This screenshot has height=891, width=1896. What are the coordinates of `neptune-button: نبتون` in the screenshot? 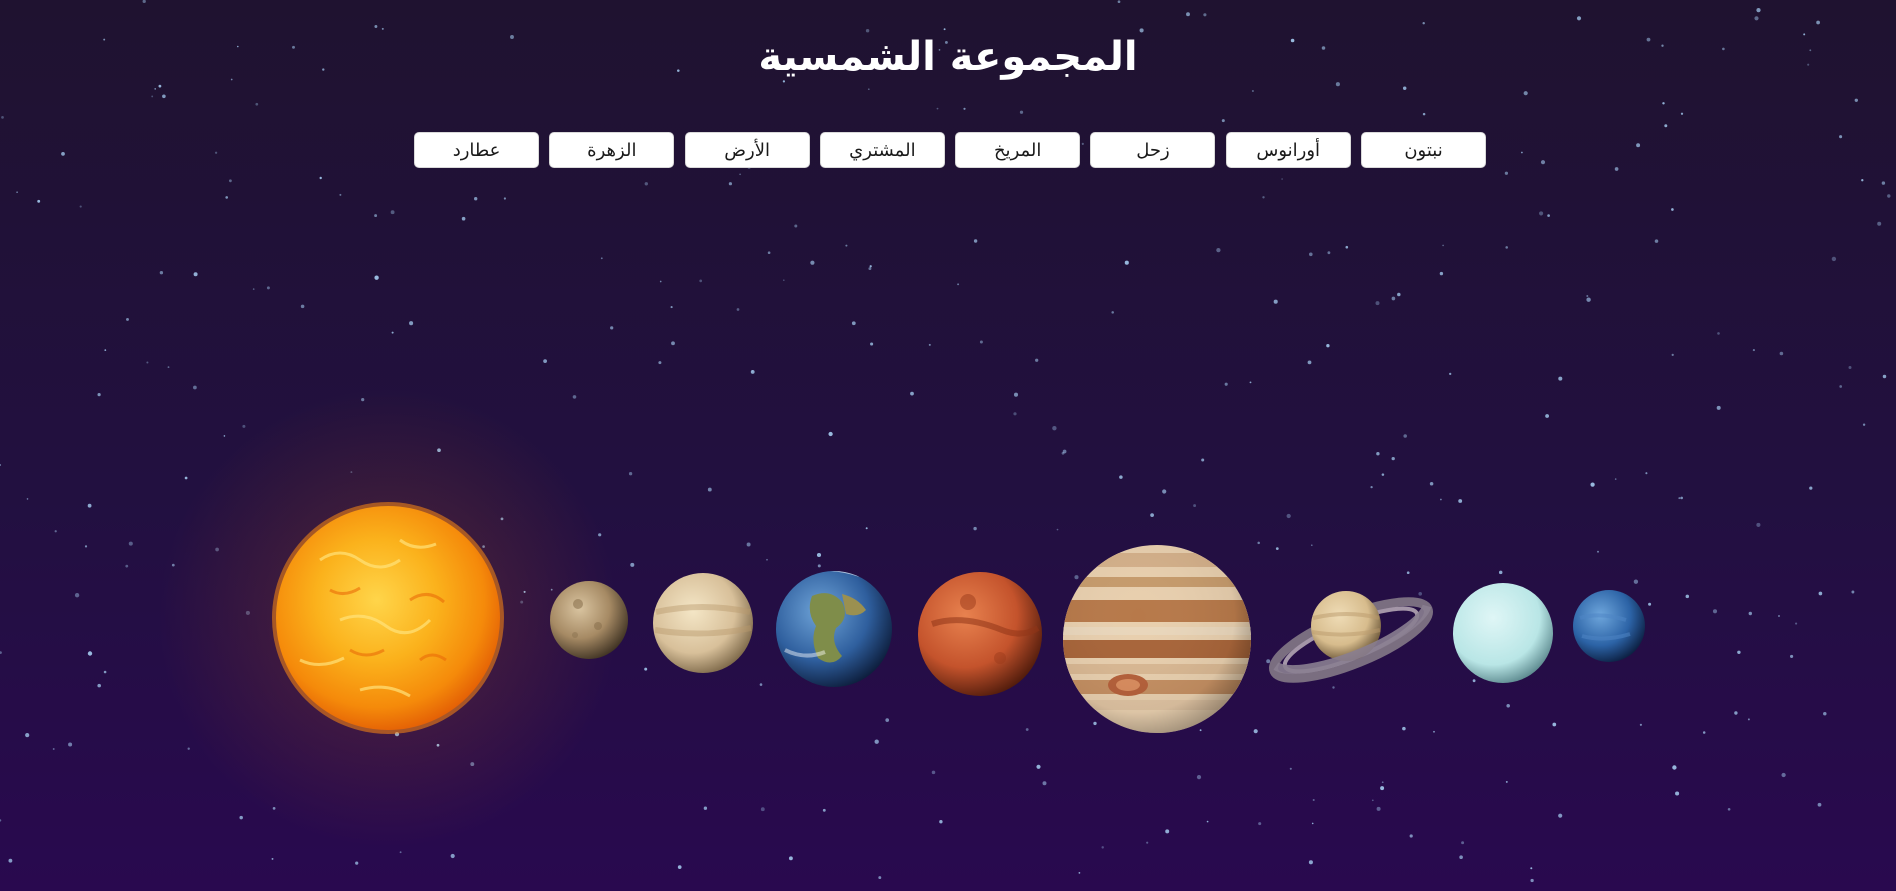 It's located at (1423, 150).